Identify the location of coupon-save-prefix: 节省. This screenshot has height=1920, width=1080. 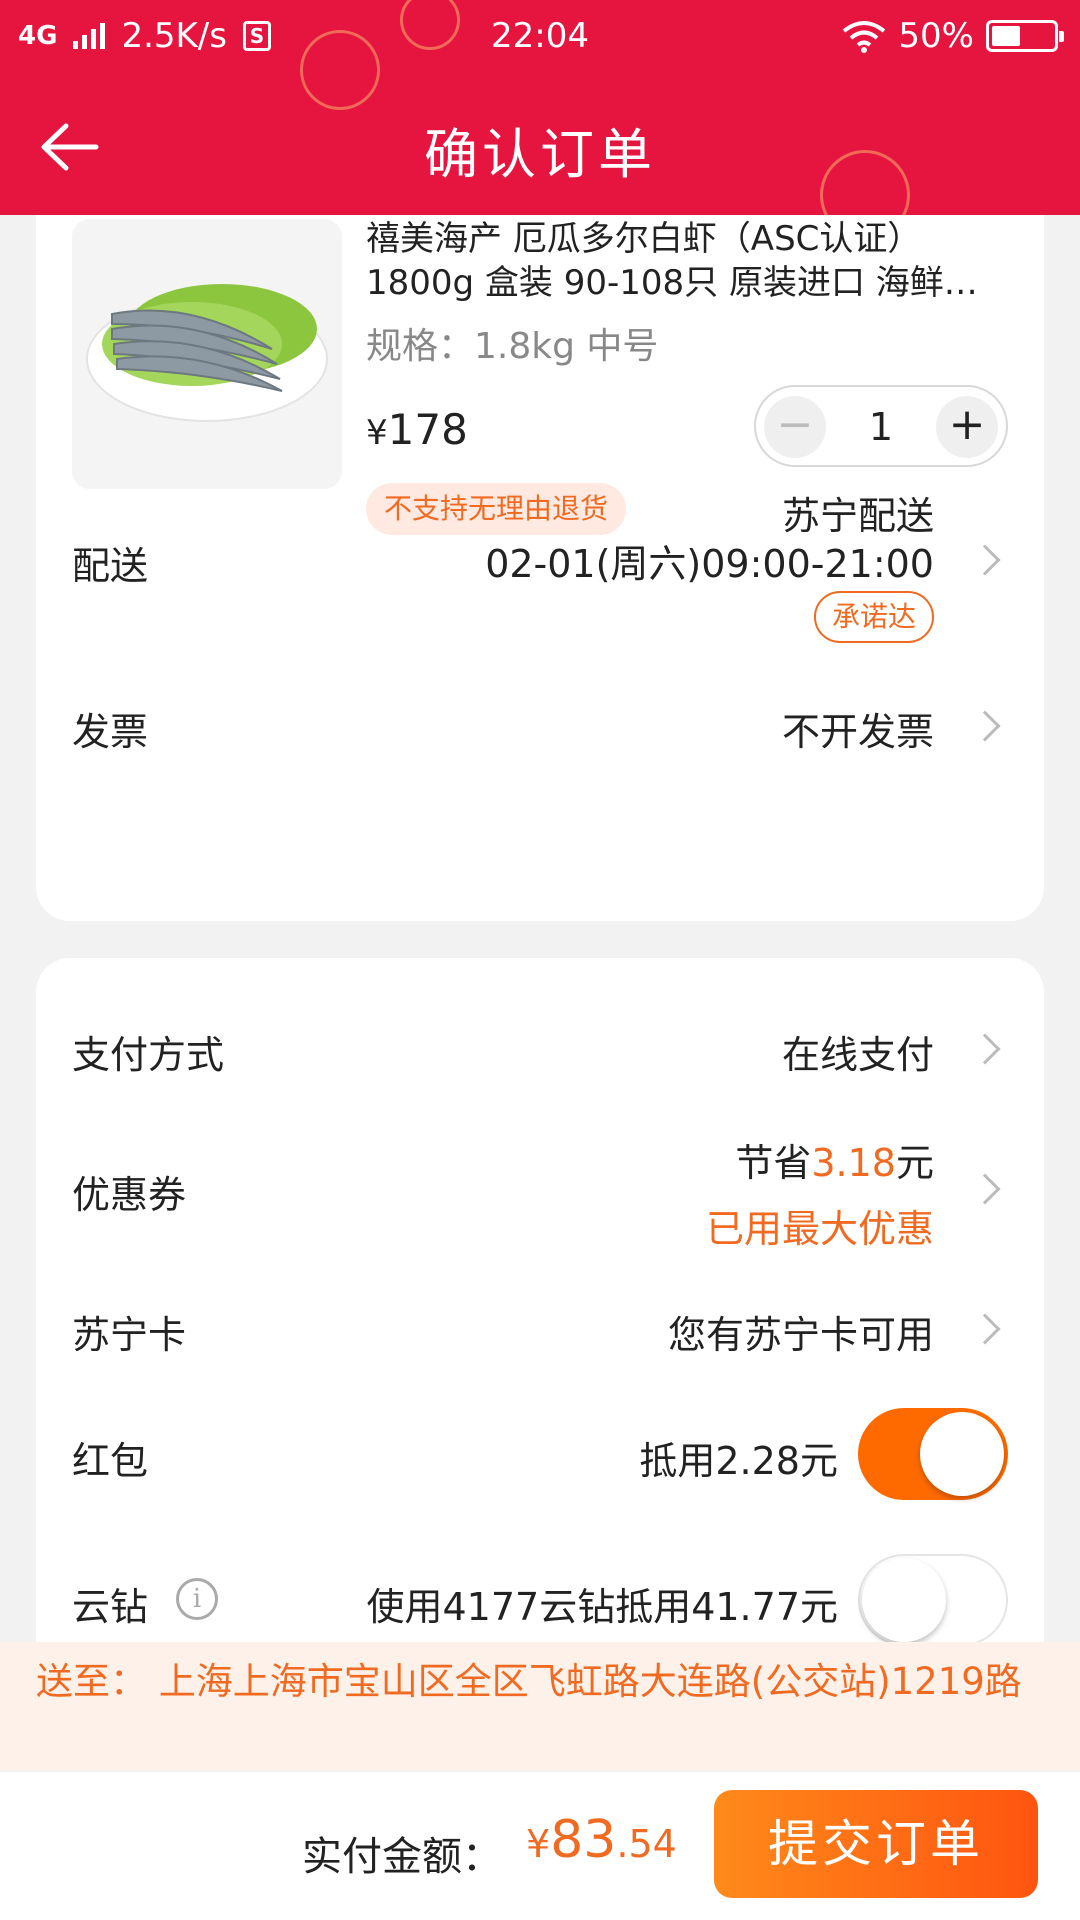
(773, 1163).